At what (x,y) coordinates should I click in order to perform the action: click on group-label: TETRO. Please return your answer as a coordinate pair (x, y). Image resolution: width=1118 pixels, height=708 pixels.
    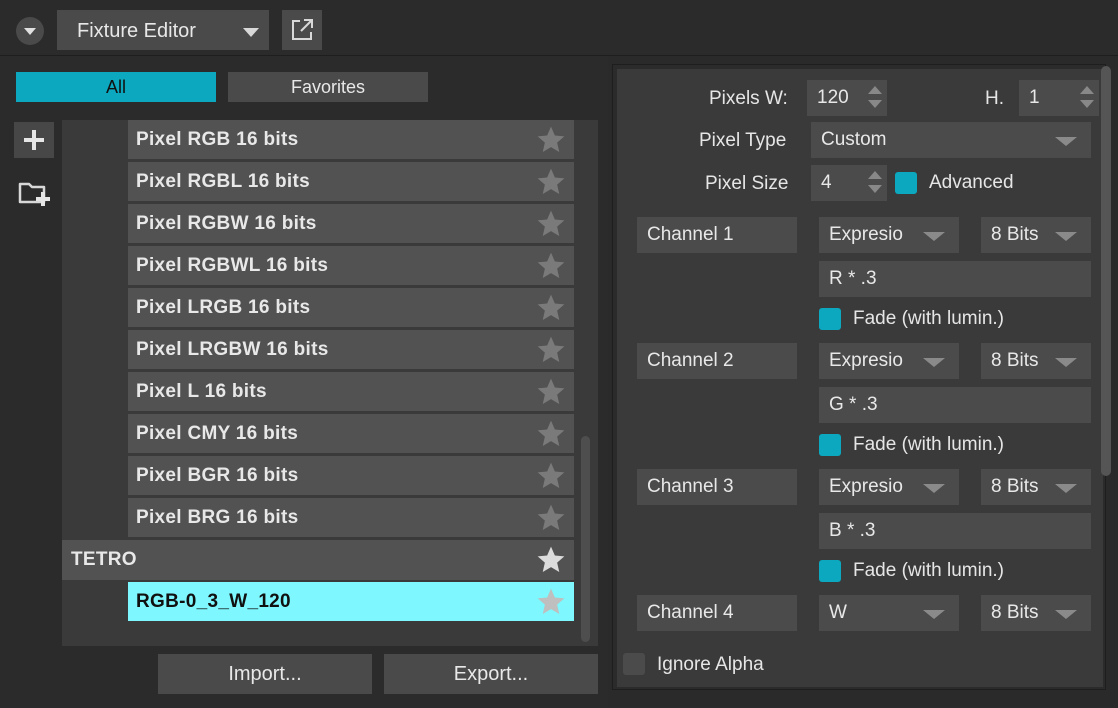
    Looking at the image, I should click on (104, 559).